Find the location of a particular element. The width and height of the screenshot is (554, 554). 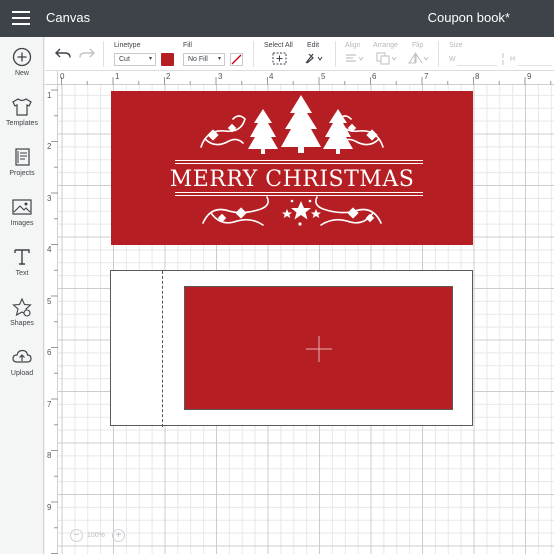

flip-label: Flip is located at coordinates (418, 45).